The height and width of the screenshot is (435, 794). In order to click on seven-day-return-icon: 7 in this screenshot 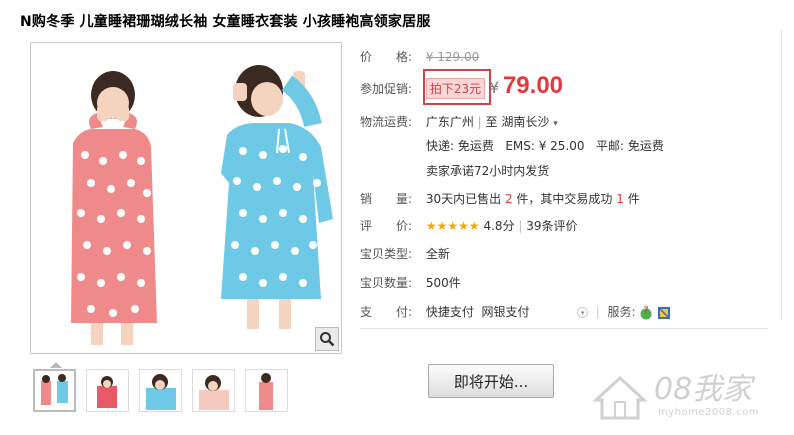, I will do `click(646, 313)`.